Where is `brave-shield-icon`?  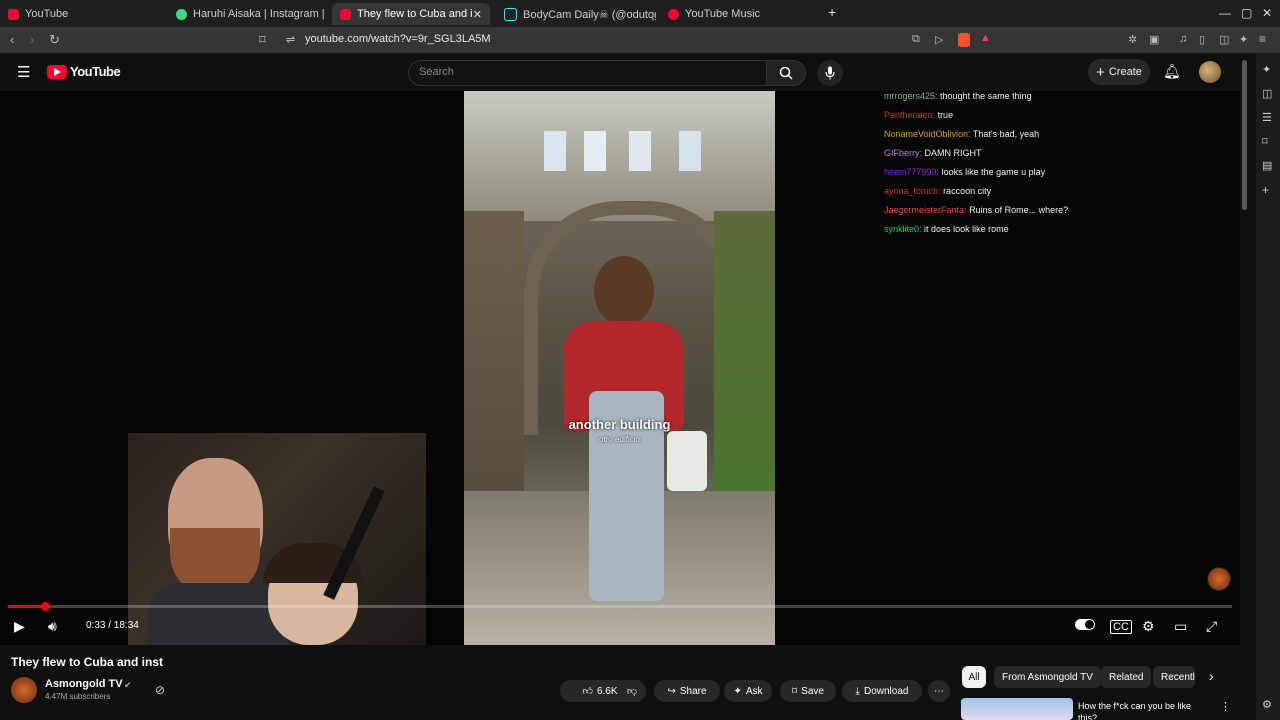
brave-shield-icon is located at coordinates (964, 40).